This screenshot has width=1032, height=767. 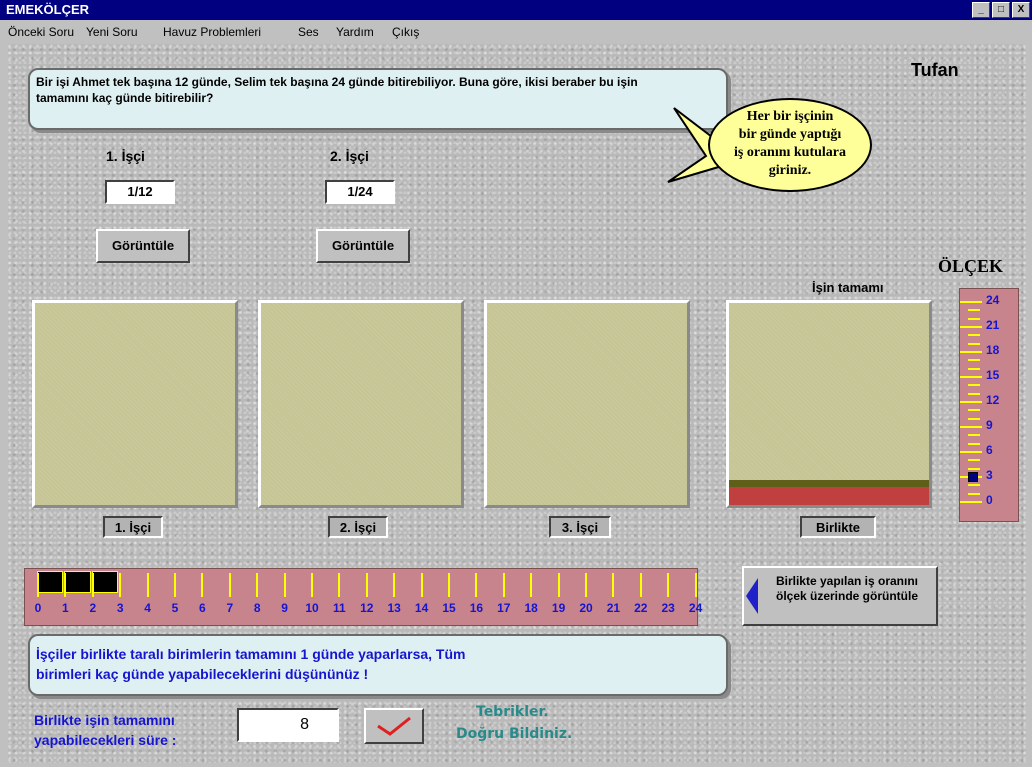 What do you see at coordinates (48, 9) in the screenshot?
I see `window-title: EMEKÖLÇER` at bounding box center [48, 9].